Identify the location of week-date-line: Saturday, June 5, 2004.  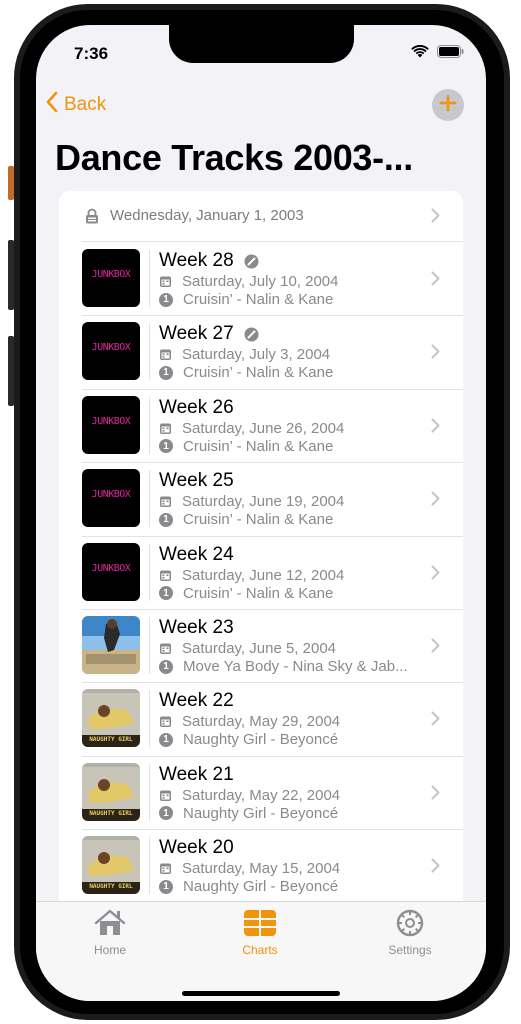
(247, 648).